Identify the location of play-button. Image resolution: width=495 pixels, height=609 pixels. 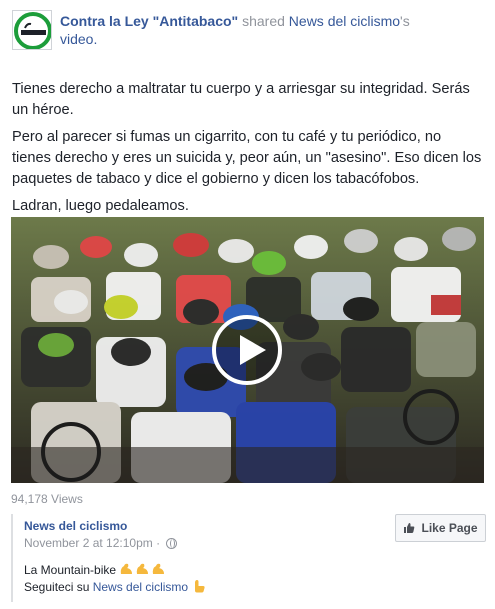
(247, 350).